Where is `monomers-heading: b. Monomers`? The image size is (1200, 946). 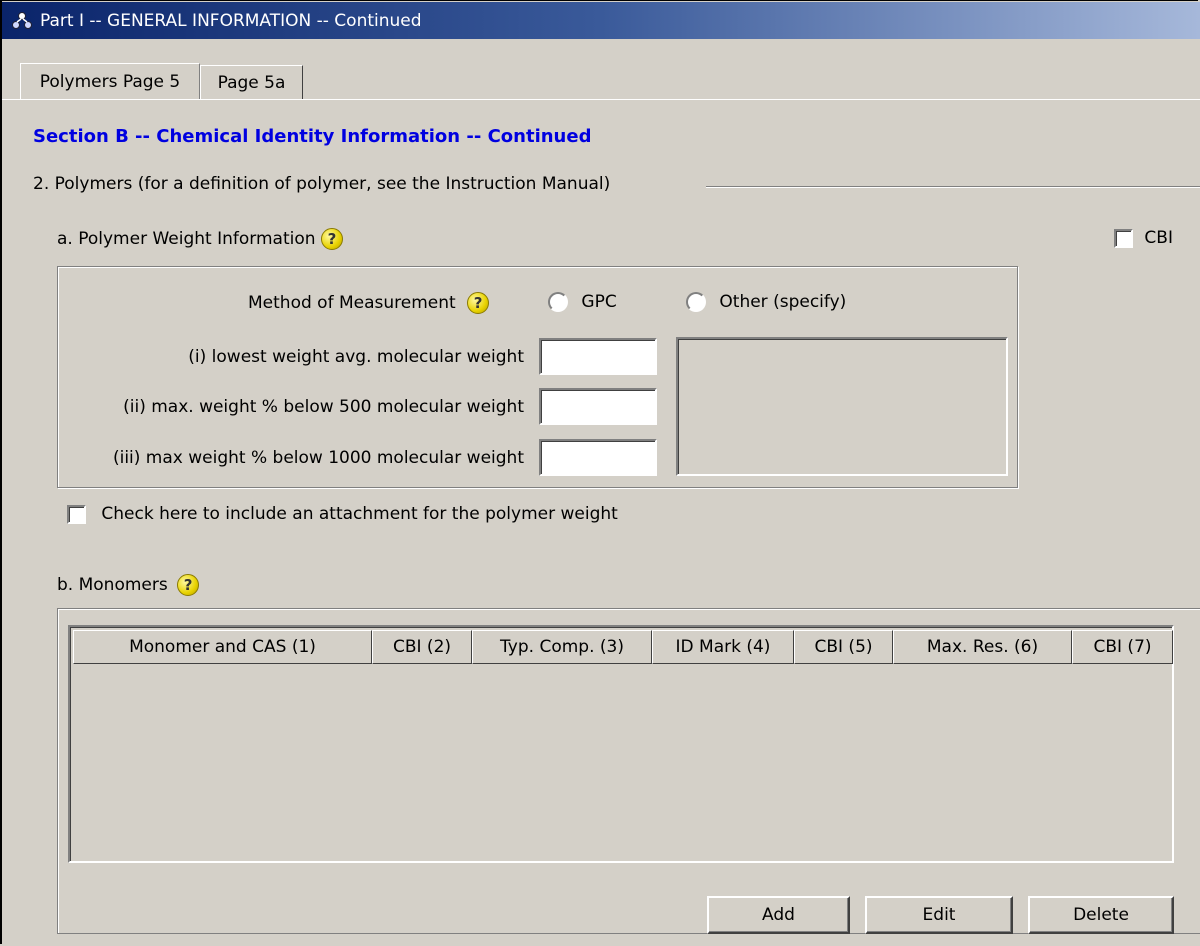
monomers-heading: b. Monomers is located at coordinates (112, 585).